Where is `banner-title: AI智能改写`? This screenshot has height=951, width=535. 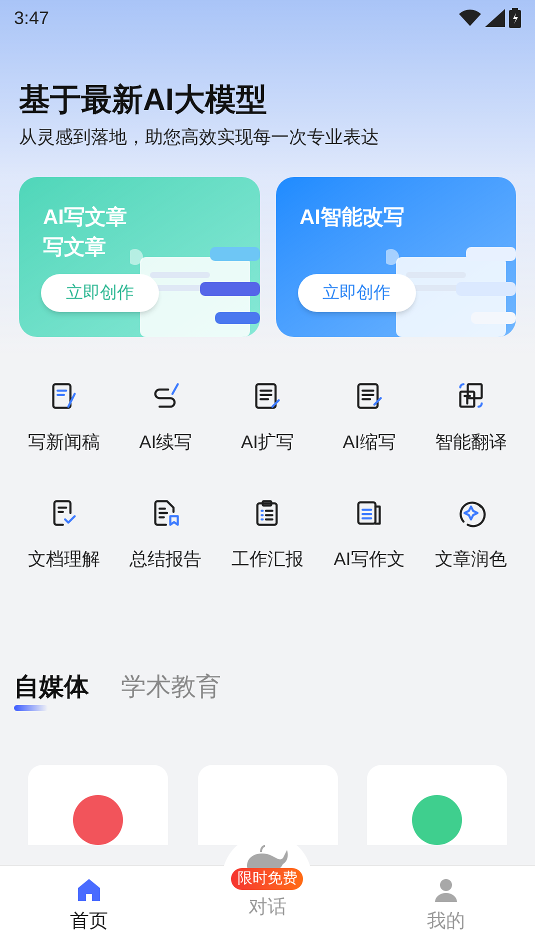 banner-title: AI智能改写 is located at coordinates (352, 217).